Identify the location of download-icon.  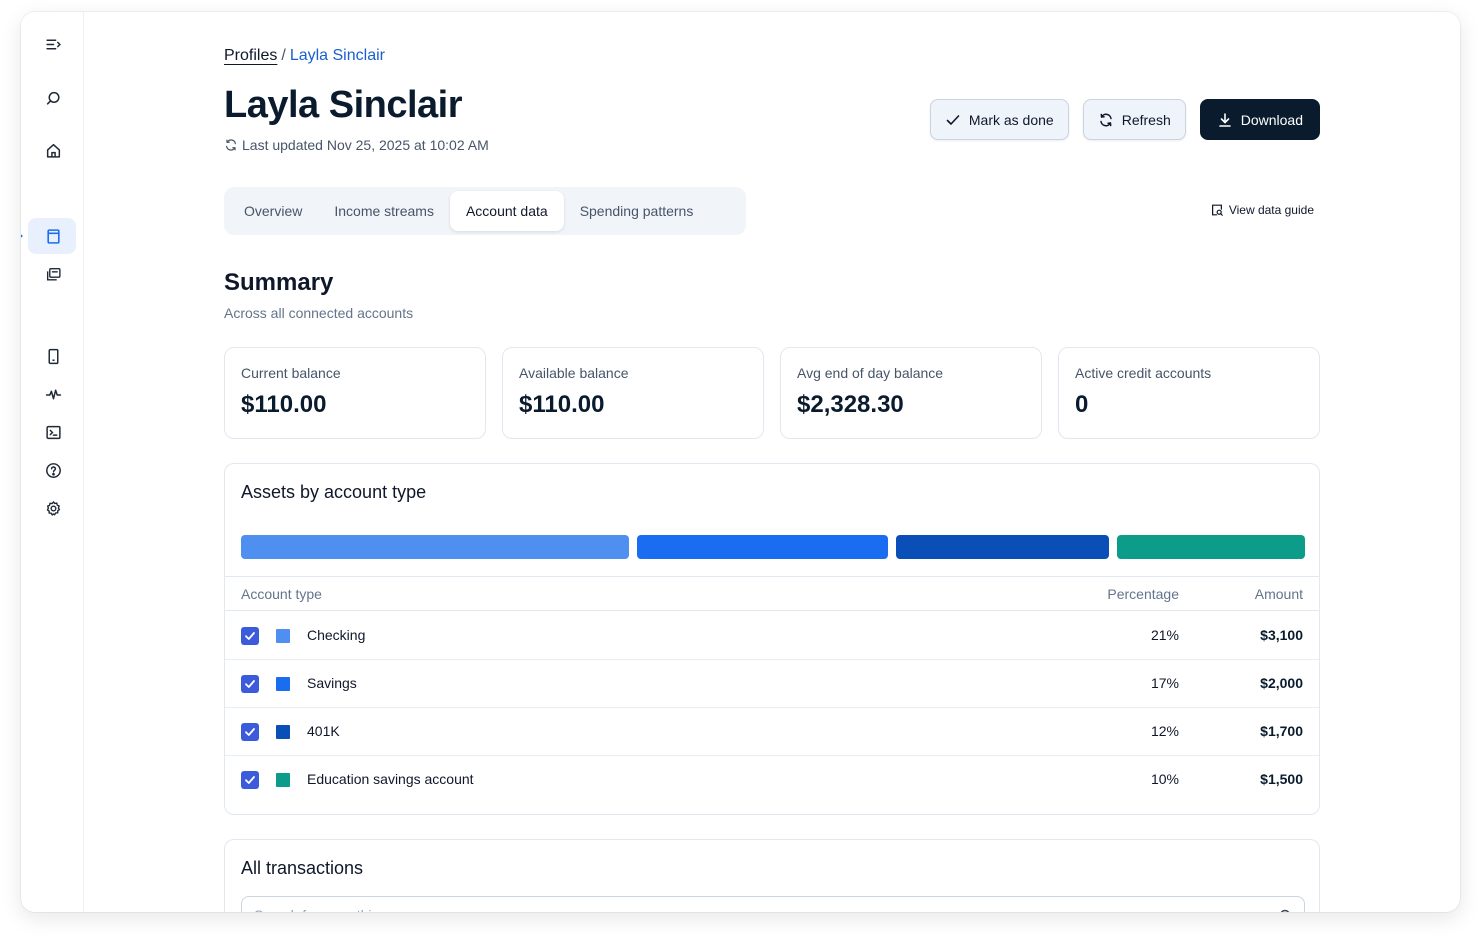
(1224, 119).